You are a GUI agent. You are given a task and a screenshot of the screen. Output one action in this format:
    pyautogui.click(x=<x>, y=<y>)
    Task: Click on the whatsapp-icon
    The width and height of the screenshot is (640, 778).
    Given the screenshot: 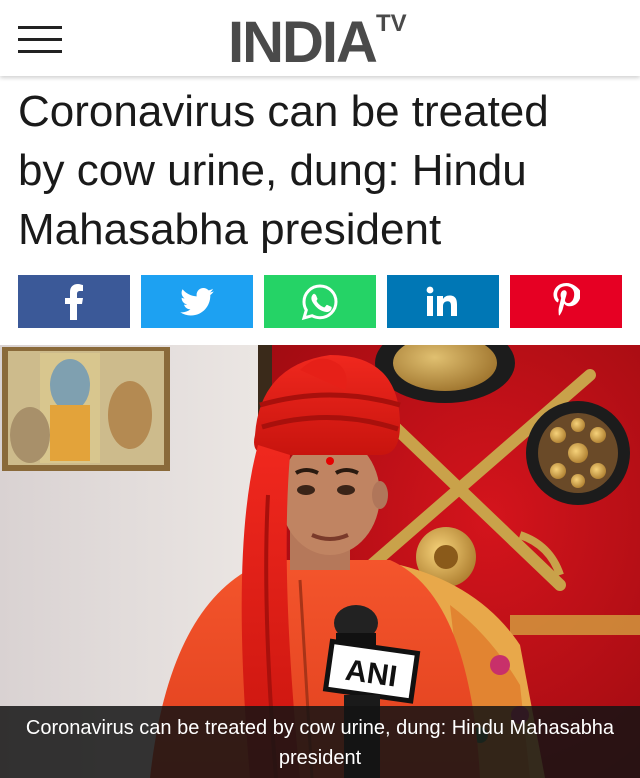 What is the action you would take?
    pyautogui.click(x=319, y=301)
    